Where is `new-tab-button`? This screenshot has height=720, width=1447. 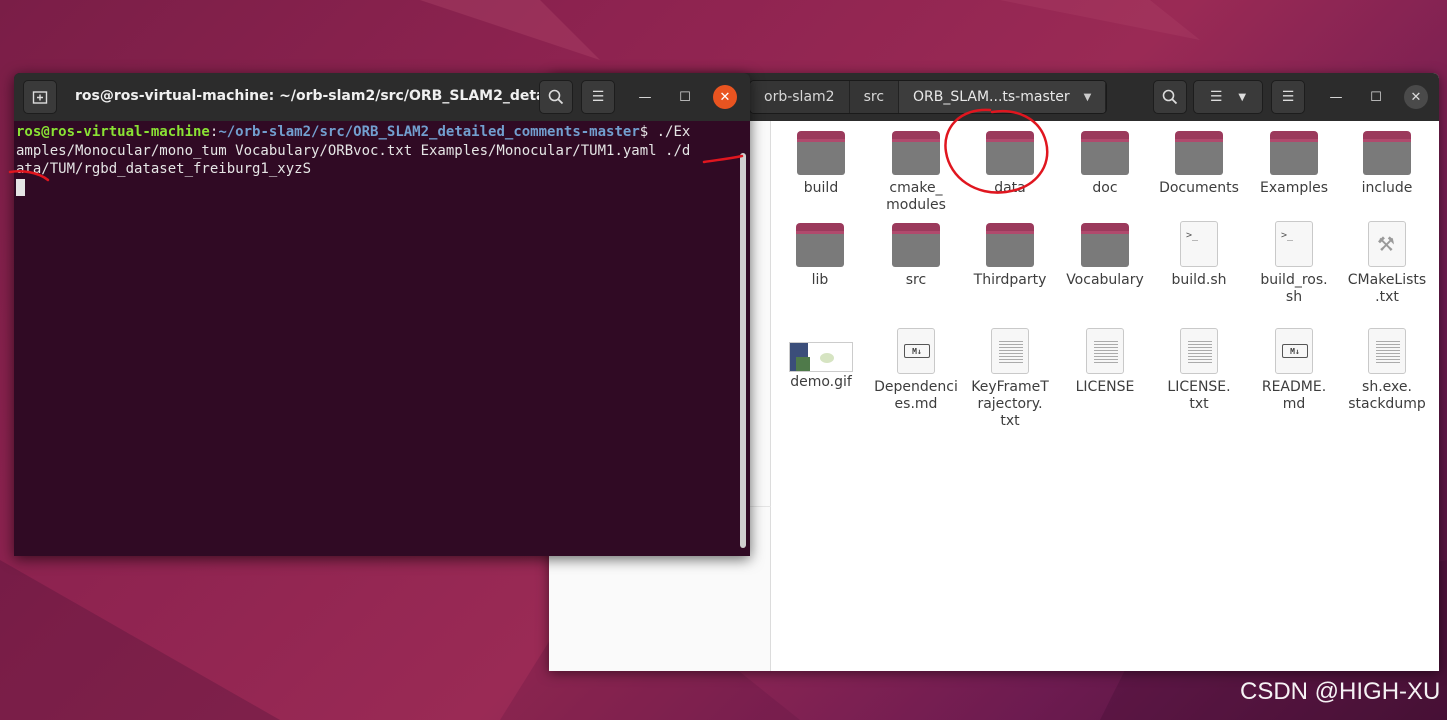 new-tab-button is located at coordinates (40, 97).